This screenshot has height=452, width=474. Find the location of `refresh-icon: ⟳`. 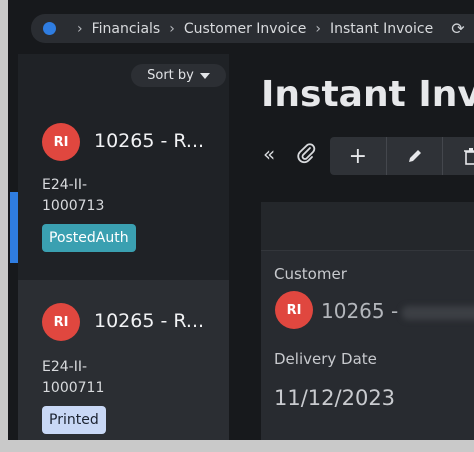

refresh-icon: ⟳ is located at coordinates (457, 28).